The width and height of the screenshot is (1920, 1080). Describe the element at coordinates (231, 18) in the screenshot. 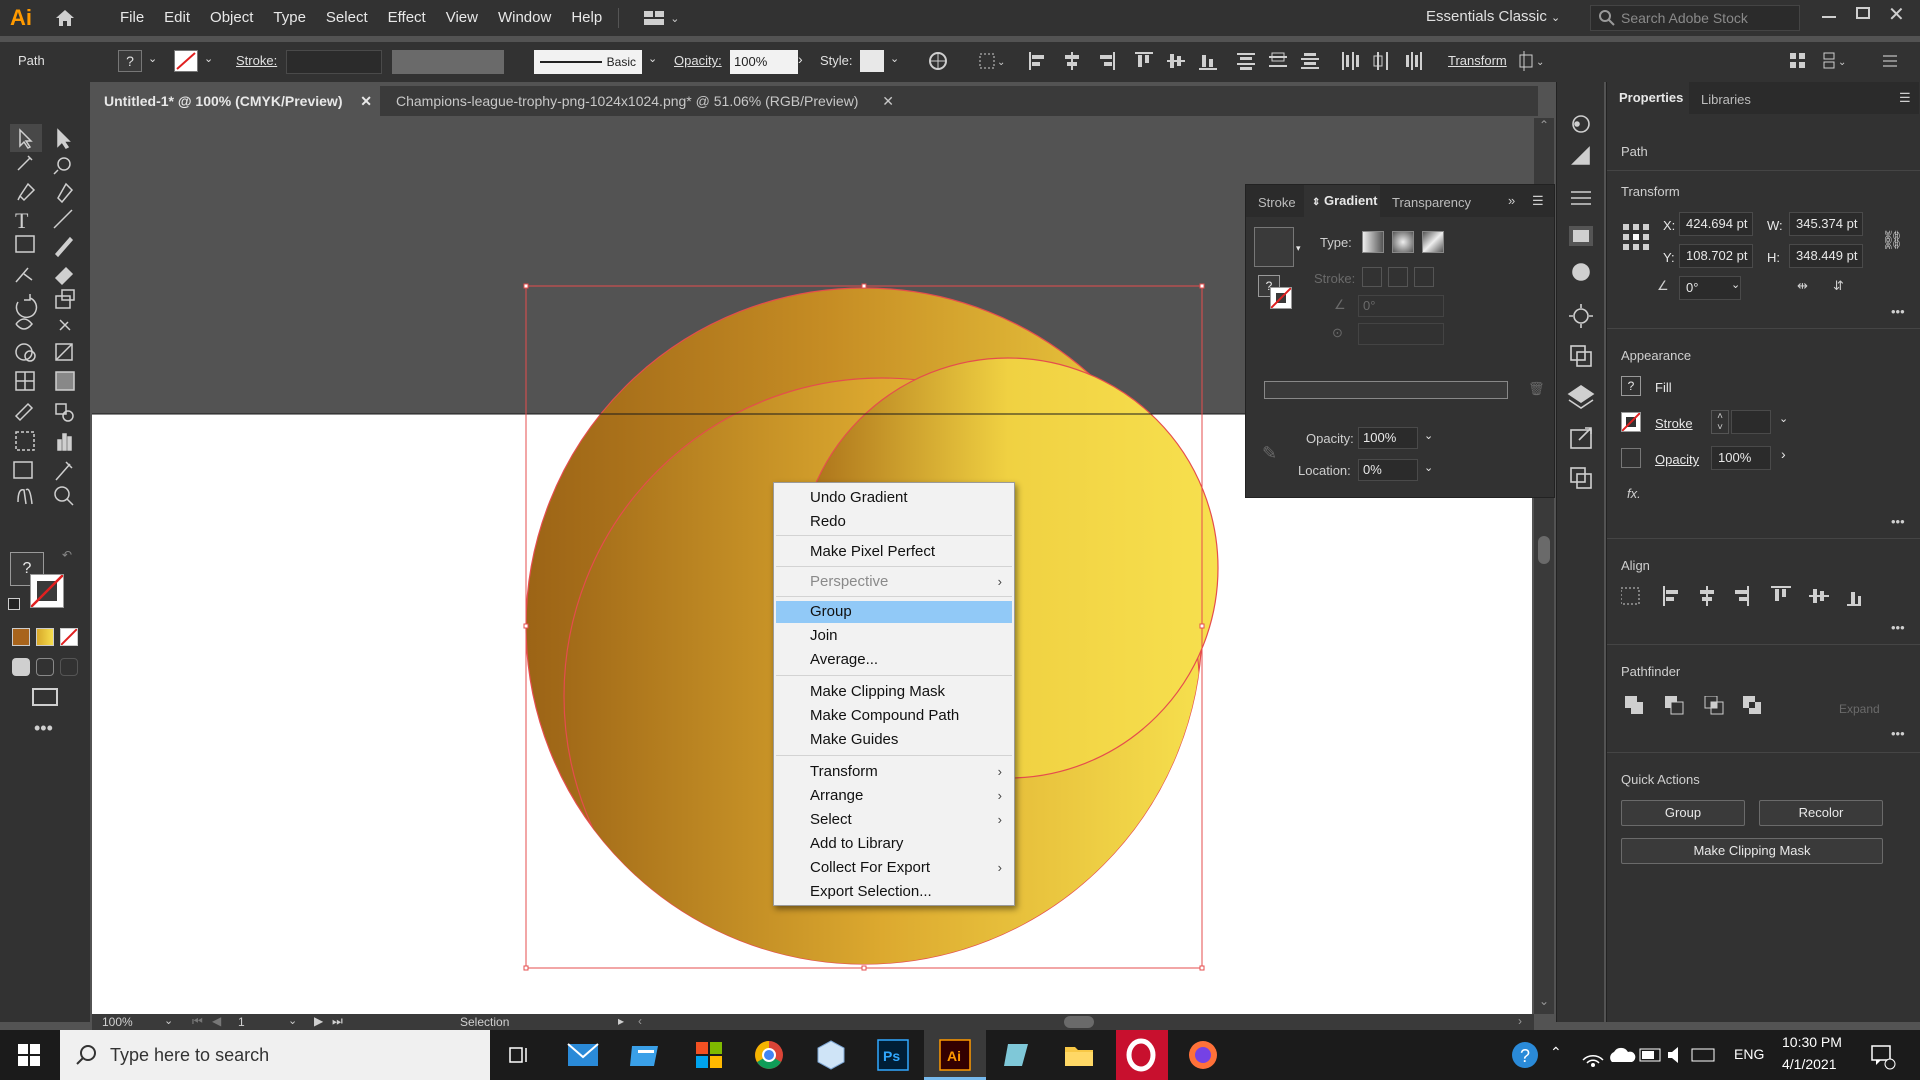

I see `menu-object: Object` at that location.